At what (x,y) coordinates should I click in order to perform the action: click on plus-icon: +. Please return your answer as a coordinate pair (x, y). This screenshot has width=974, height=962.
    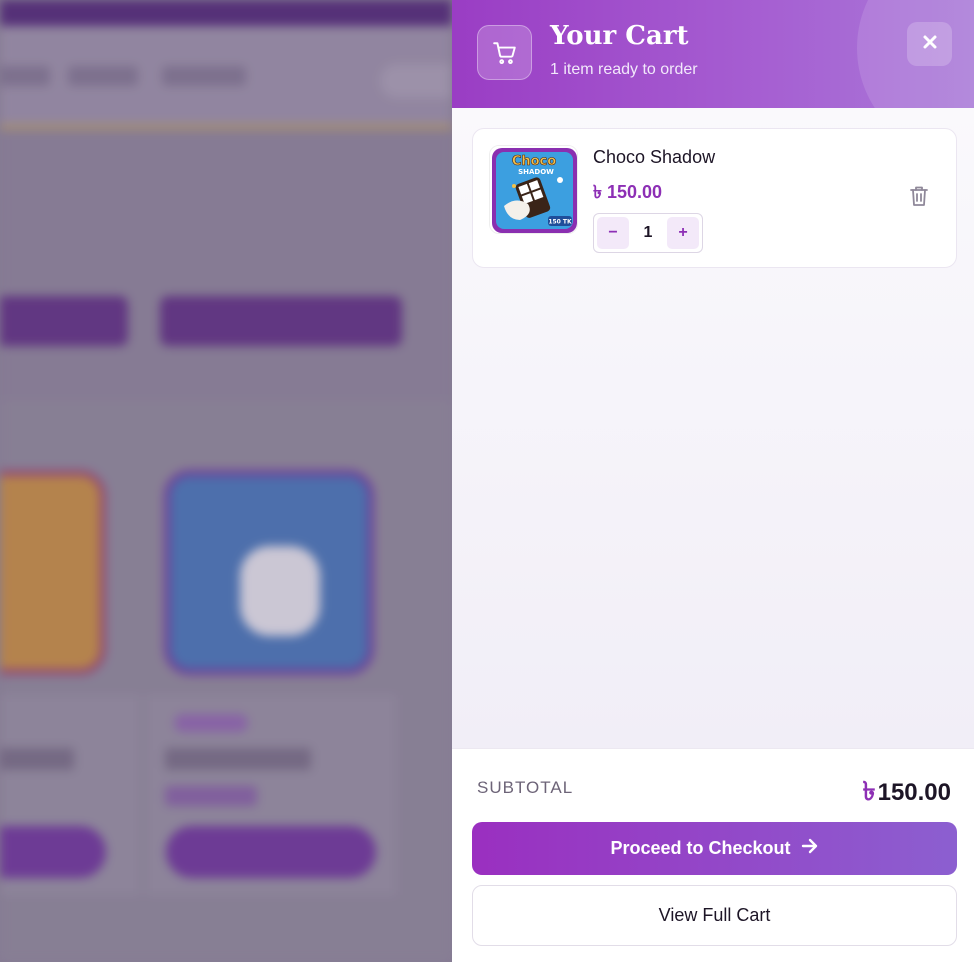
    Looking at the image, I should click on (683, 232).